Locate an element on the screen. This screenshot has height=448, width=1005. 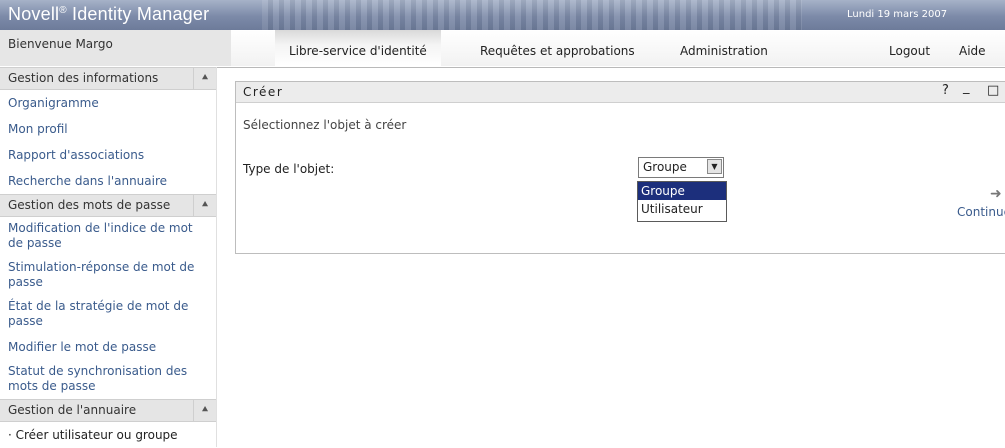
section-title: Gestion des informations is located at coordinates (83, 78).